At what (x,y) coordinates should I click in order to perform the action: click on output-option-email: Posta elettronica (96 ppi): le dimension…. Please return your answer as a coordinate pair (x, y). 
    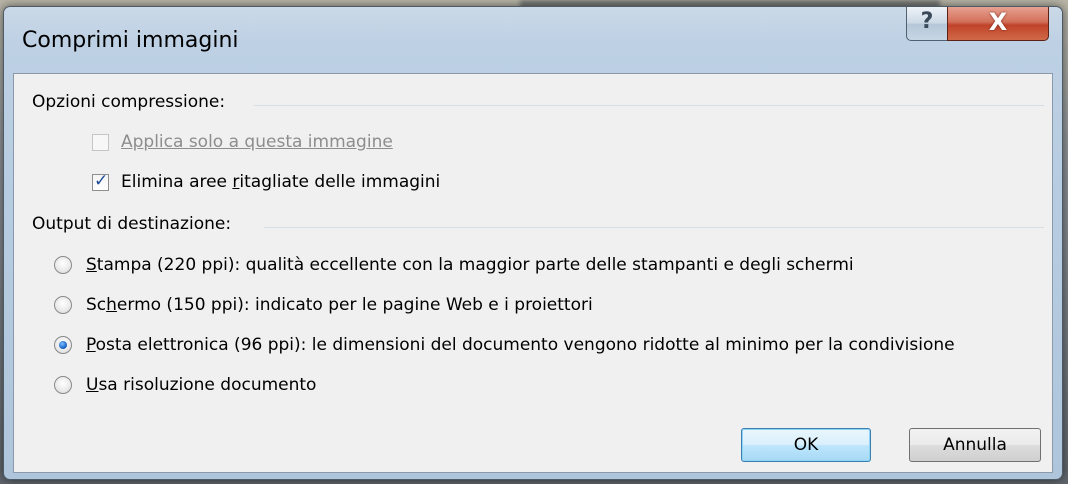
    Looking at the image, I should click on (504, 345).